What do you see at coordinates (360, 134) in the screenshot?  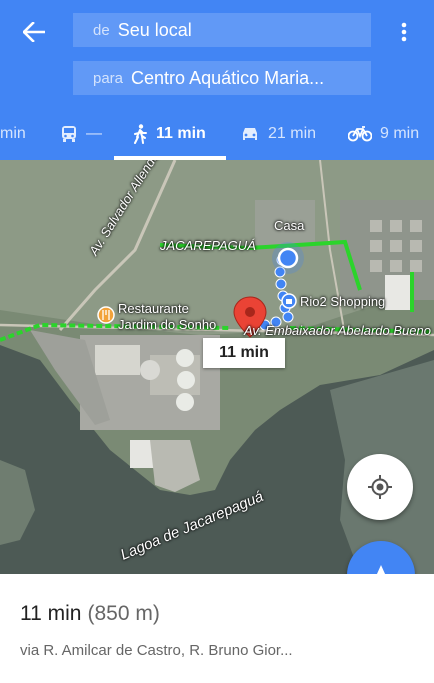 I see `bike-icon` at bounding box center [360, 134].